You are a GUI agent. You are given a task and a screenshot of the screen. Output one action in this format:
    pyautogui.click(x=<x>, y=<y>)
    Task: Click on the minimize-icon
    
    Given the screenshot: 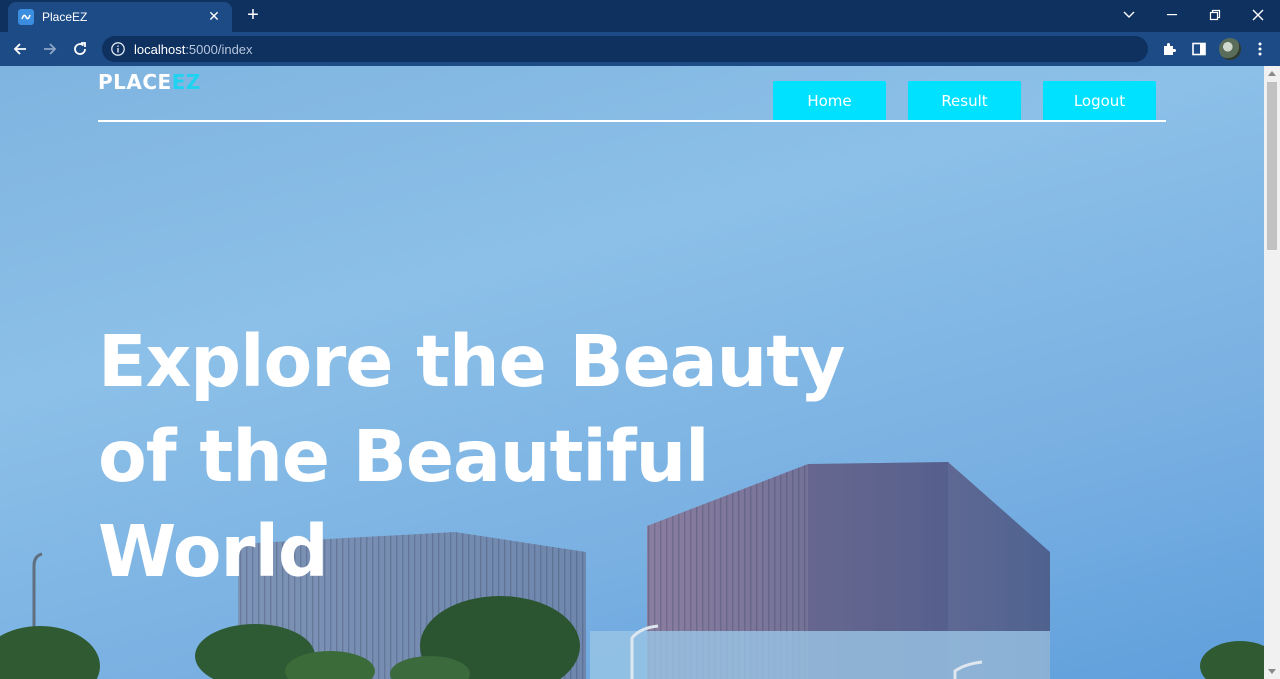 What is the action you would take?
    pyautogui.click(x=1172, y=15)
    